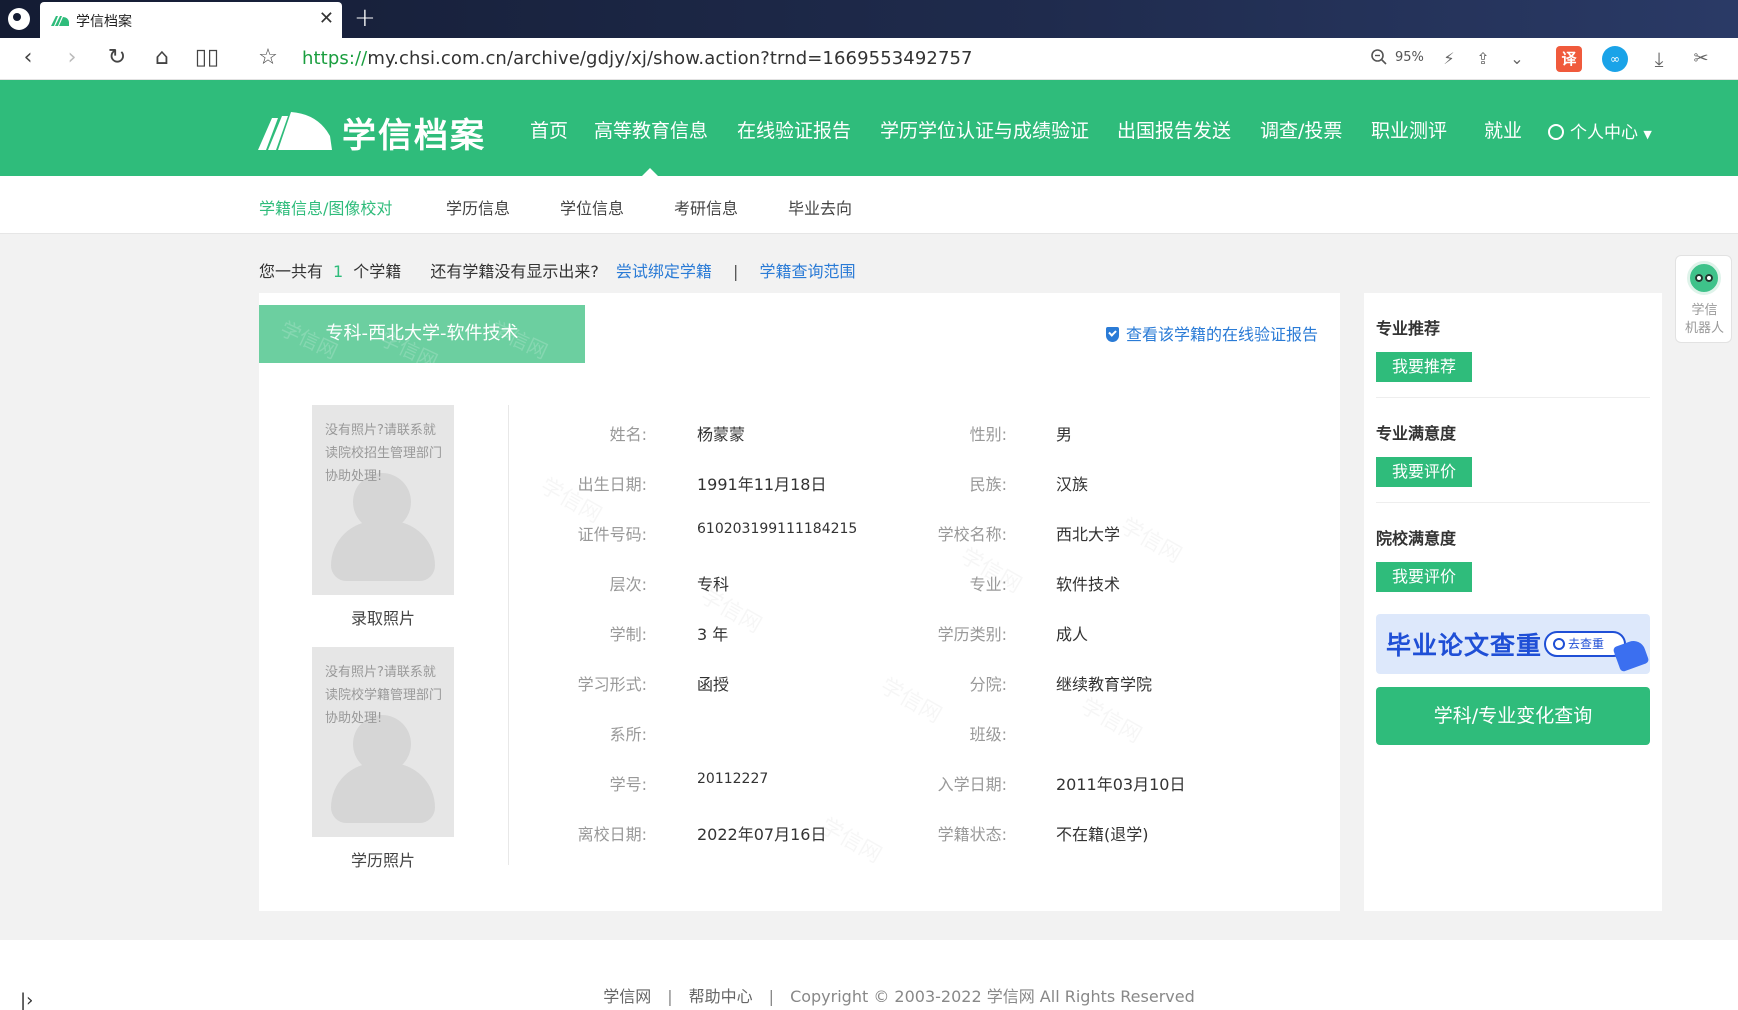 This screenshot has width=1738, height=1010. I want to click on nav-higher-education: 高等教育信息, so click(651, 129).